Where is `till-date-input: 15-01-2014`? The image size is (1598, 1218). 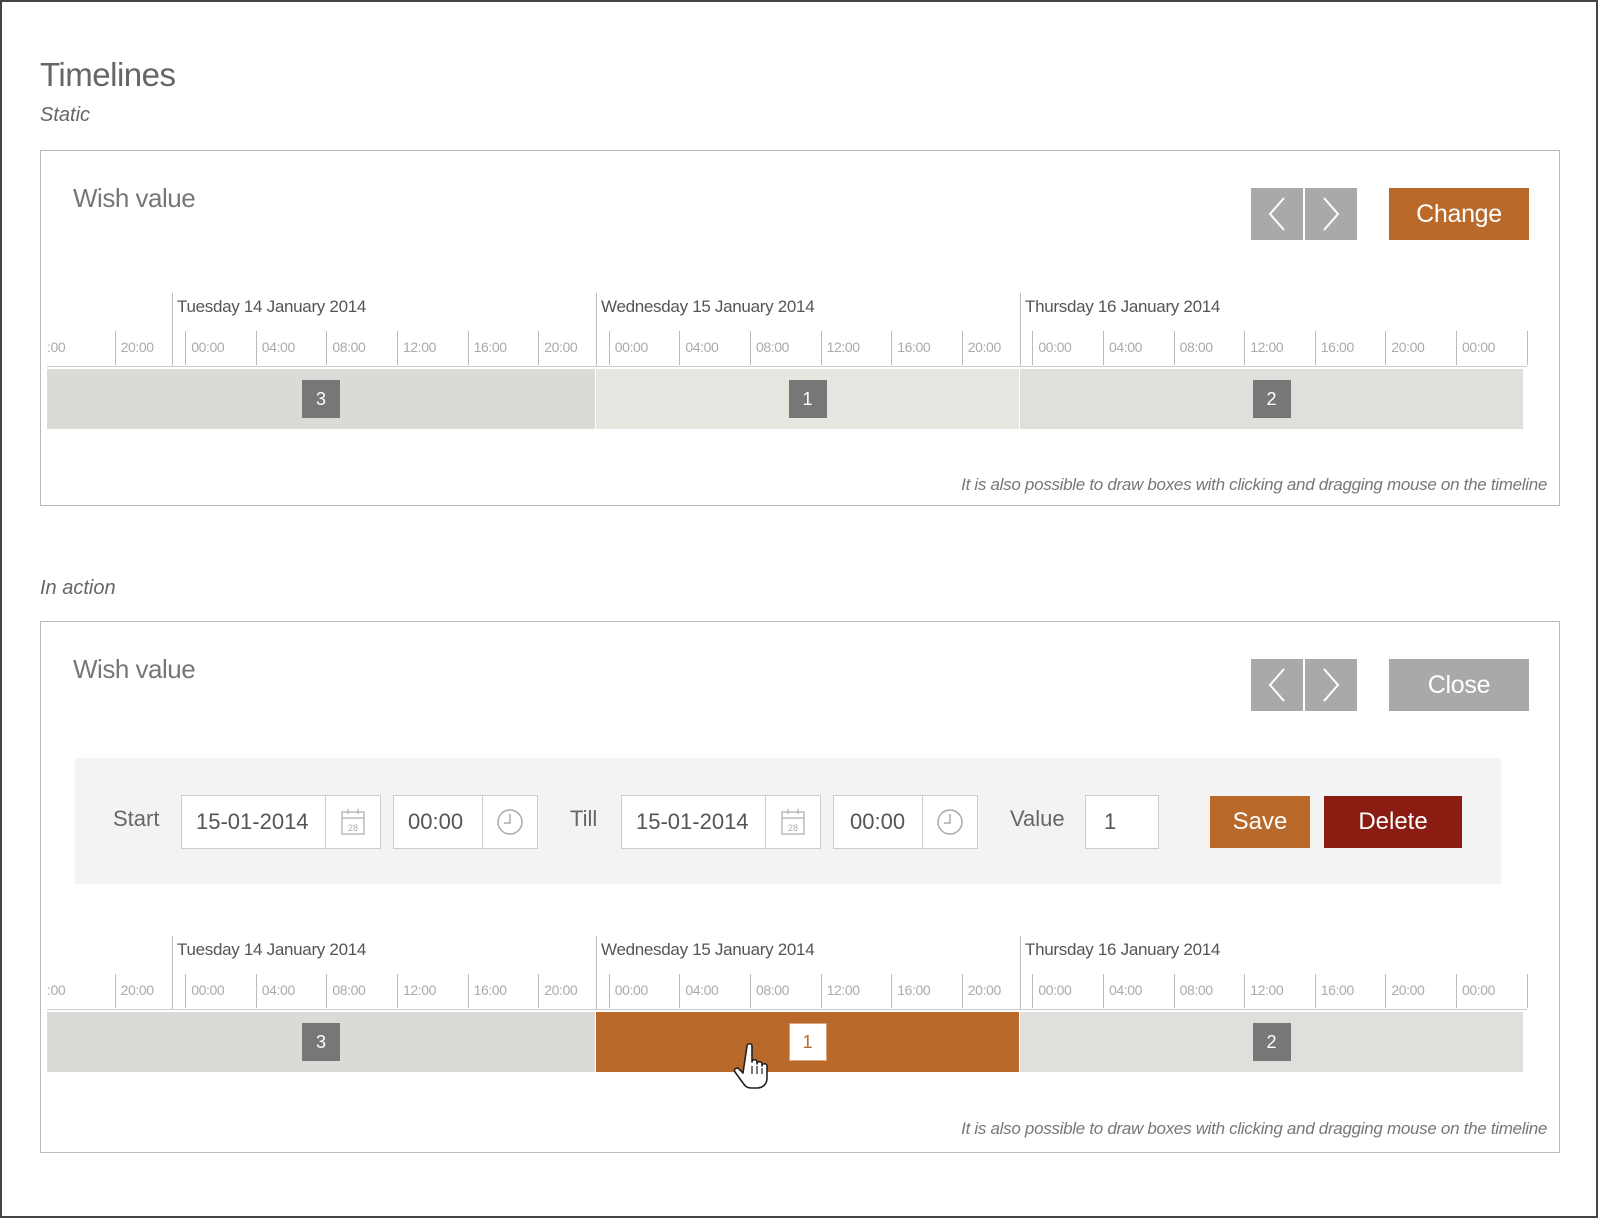 till-date-input: 15-01-2014 is located at coordinates (693, 822).